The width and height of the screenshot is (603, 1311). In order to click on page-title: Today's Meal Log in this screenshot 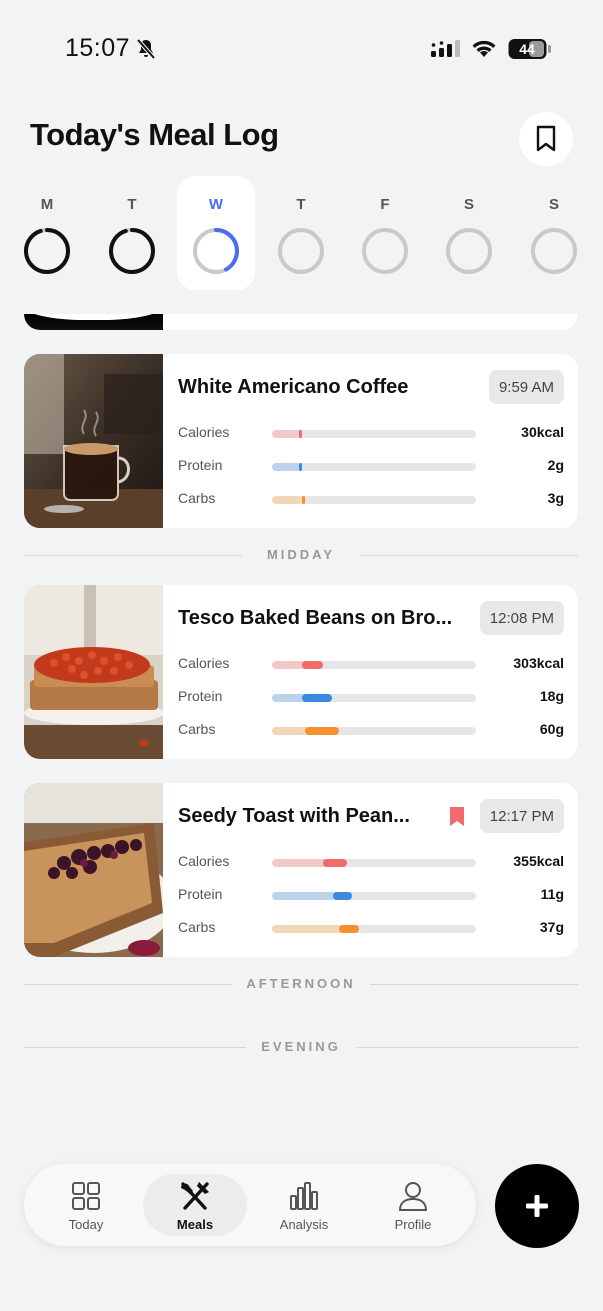, I will do `click(154, 134)`.